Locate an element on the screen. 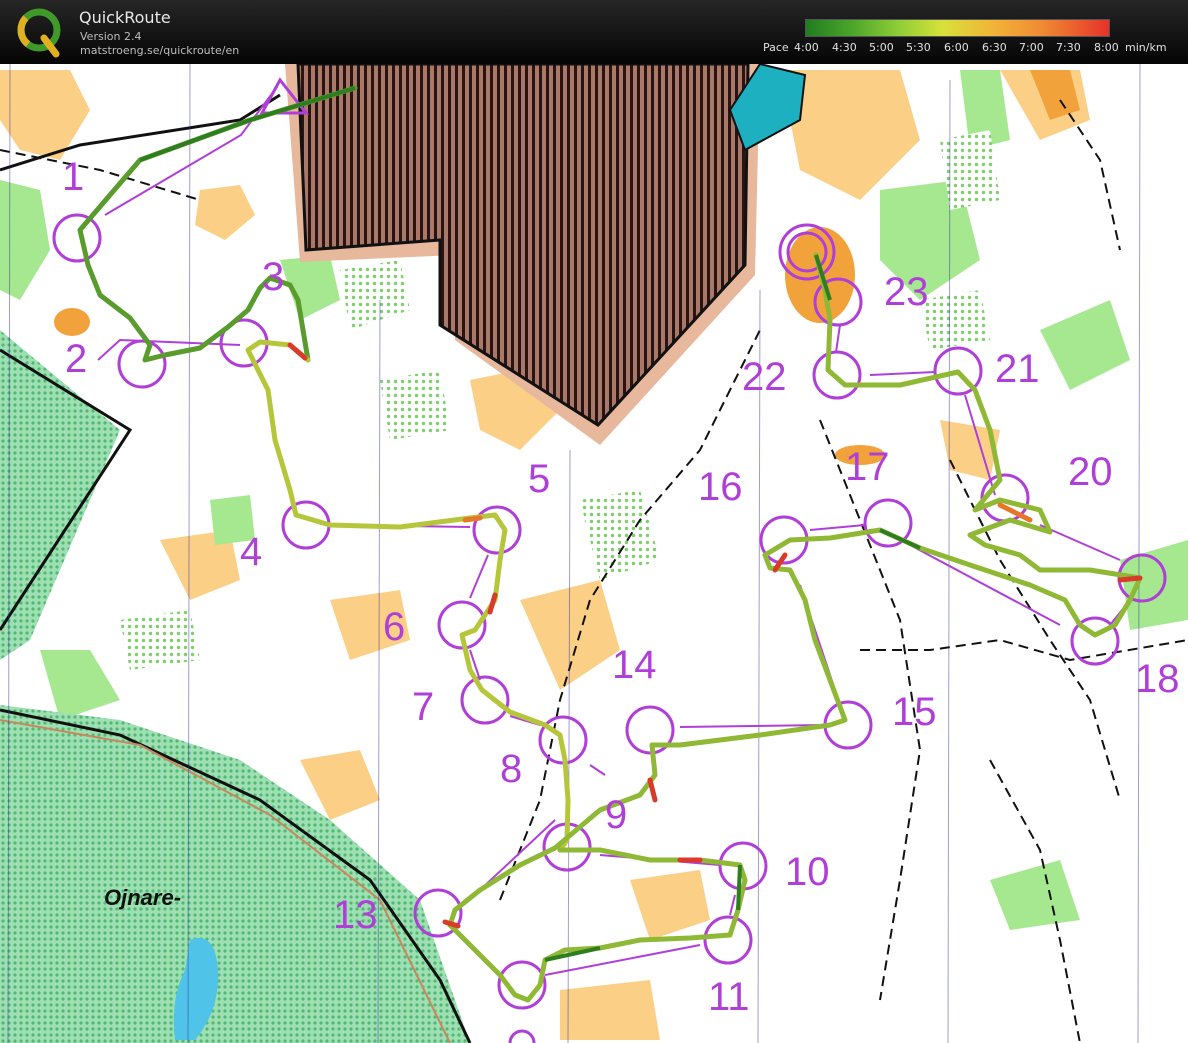 The image size is (1188, 1043). pace-tick-7: 7:30 is located at coordinates (1068, 47).